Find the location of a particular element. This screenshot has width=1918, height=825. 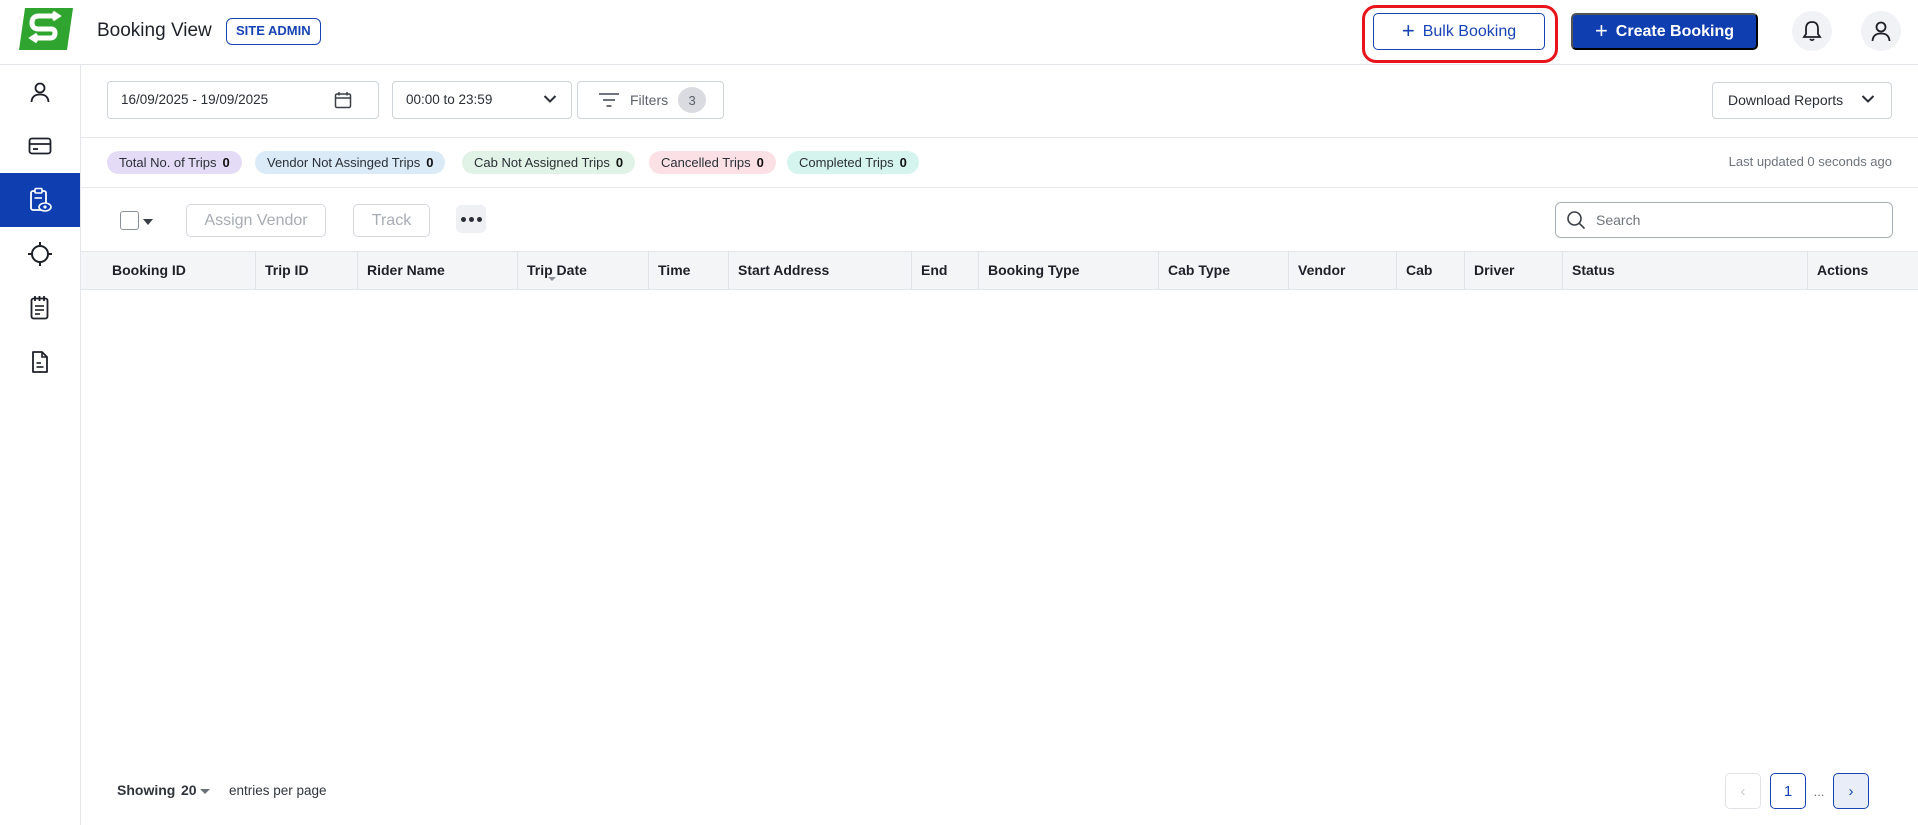

trip-date-label: Trip Date is located at coordinates (557, 270).